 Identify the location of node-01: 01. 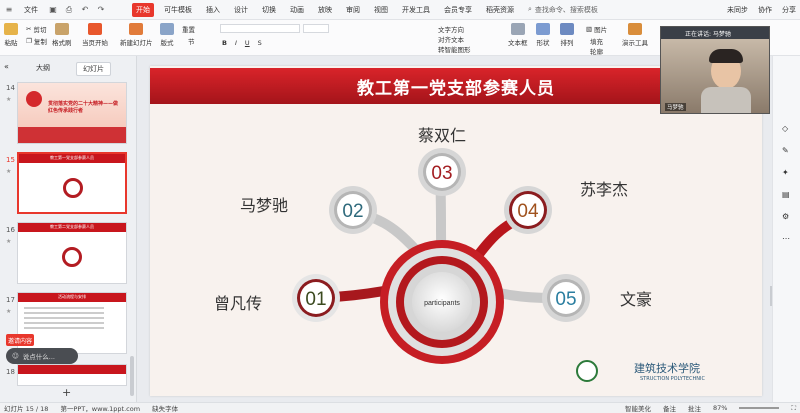
(316, 298).